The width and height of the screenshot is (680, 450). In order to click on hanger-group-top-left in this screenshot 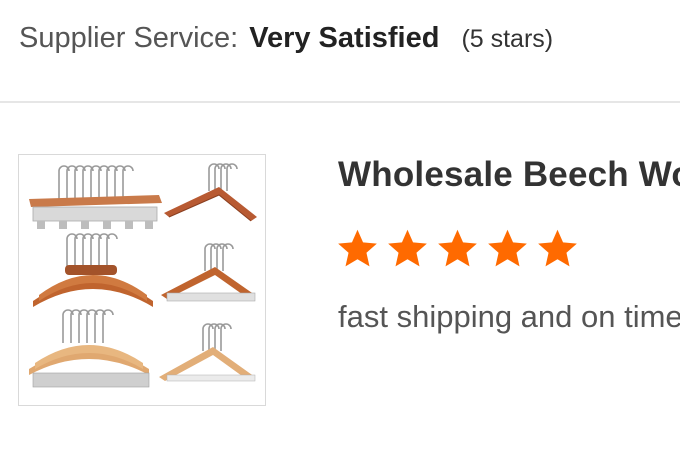, I will do `click(95, 197)`.